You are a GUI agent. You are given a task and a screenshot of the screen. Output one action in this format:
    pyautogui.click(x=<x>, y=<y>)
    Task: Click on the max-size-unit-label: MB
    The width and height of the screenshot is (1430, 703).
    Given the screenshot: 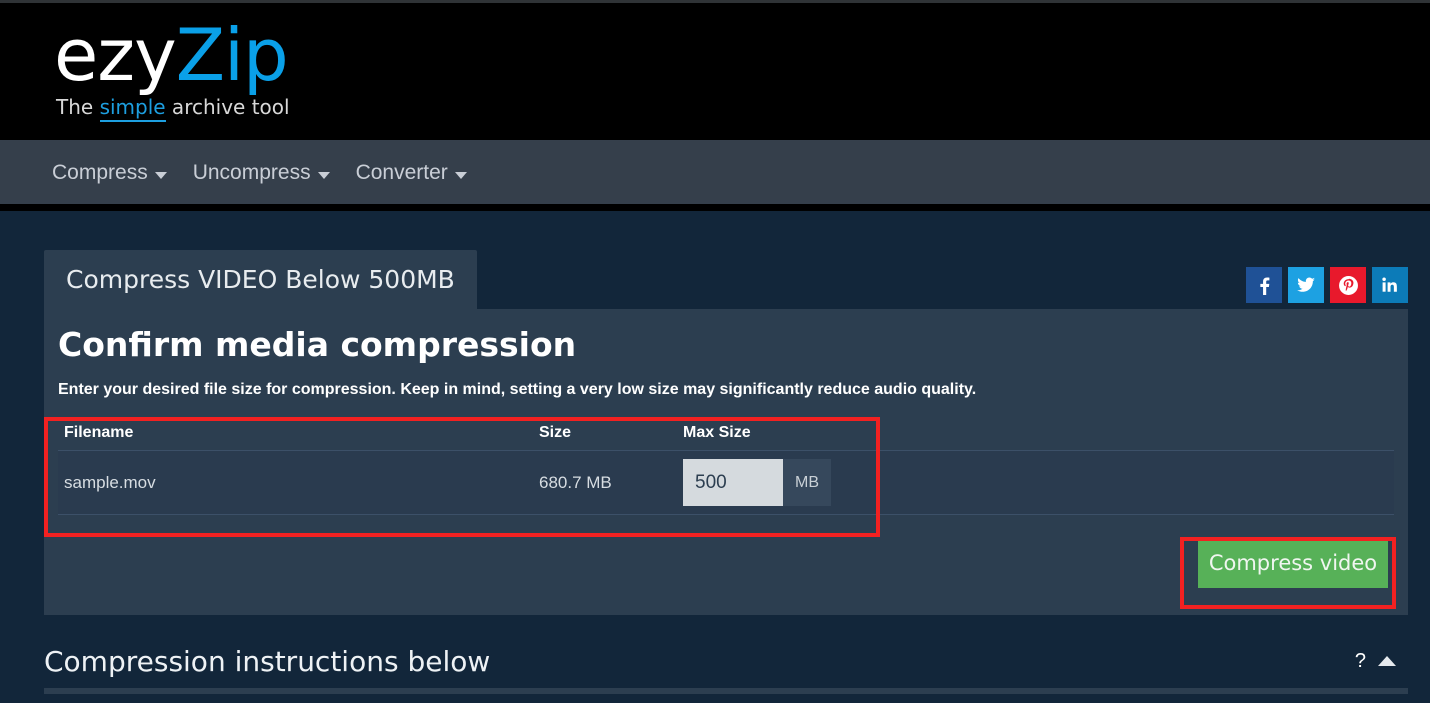 What is the action you would take?
    pyautogui.click(x=807, y=482)
    